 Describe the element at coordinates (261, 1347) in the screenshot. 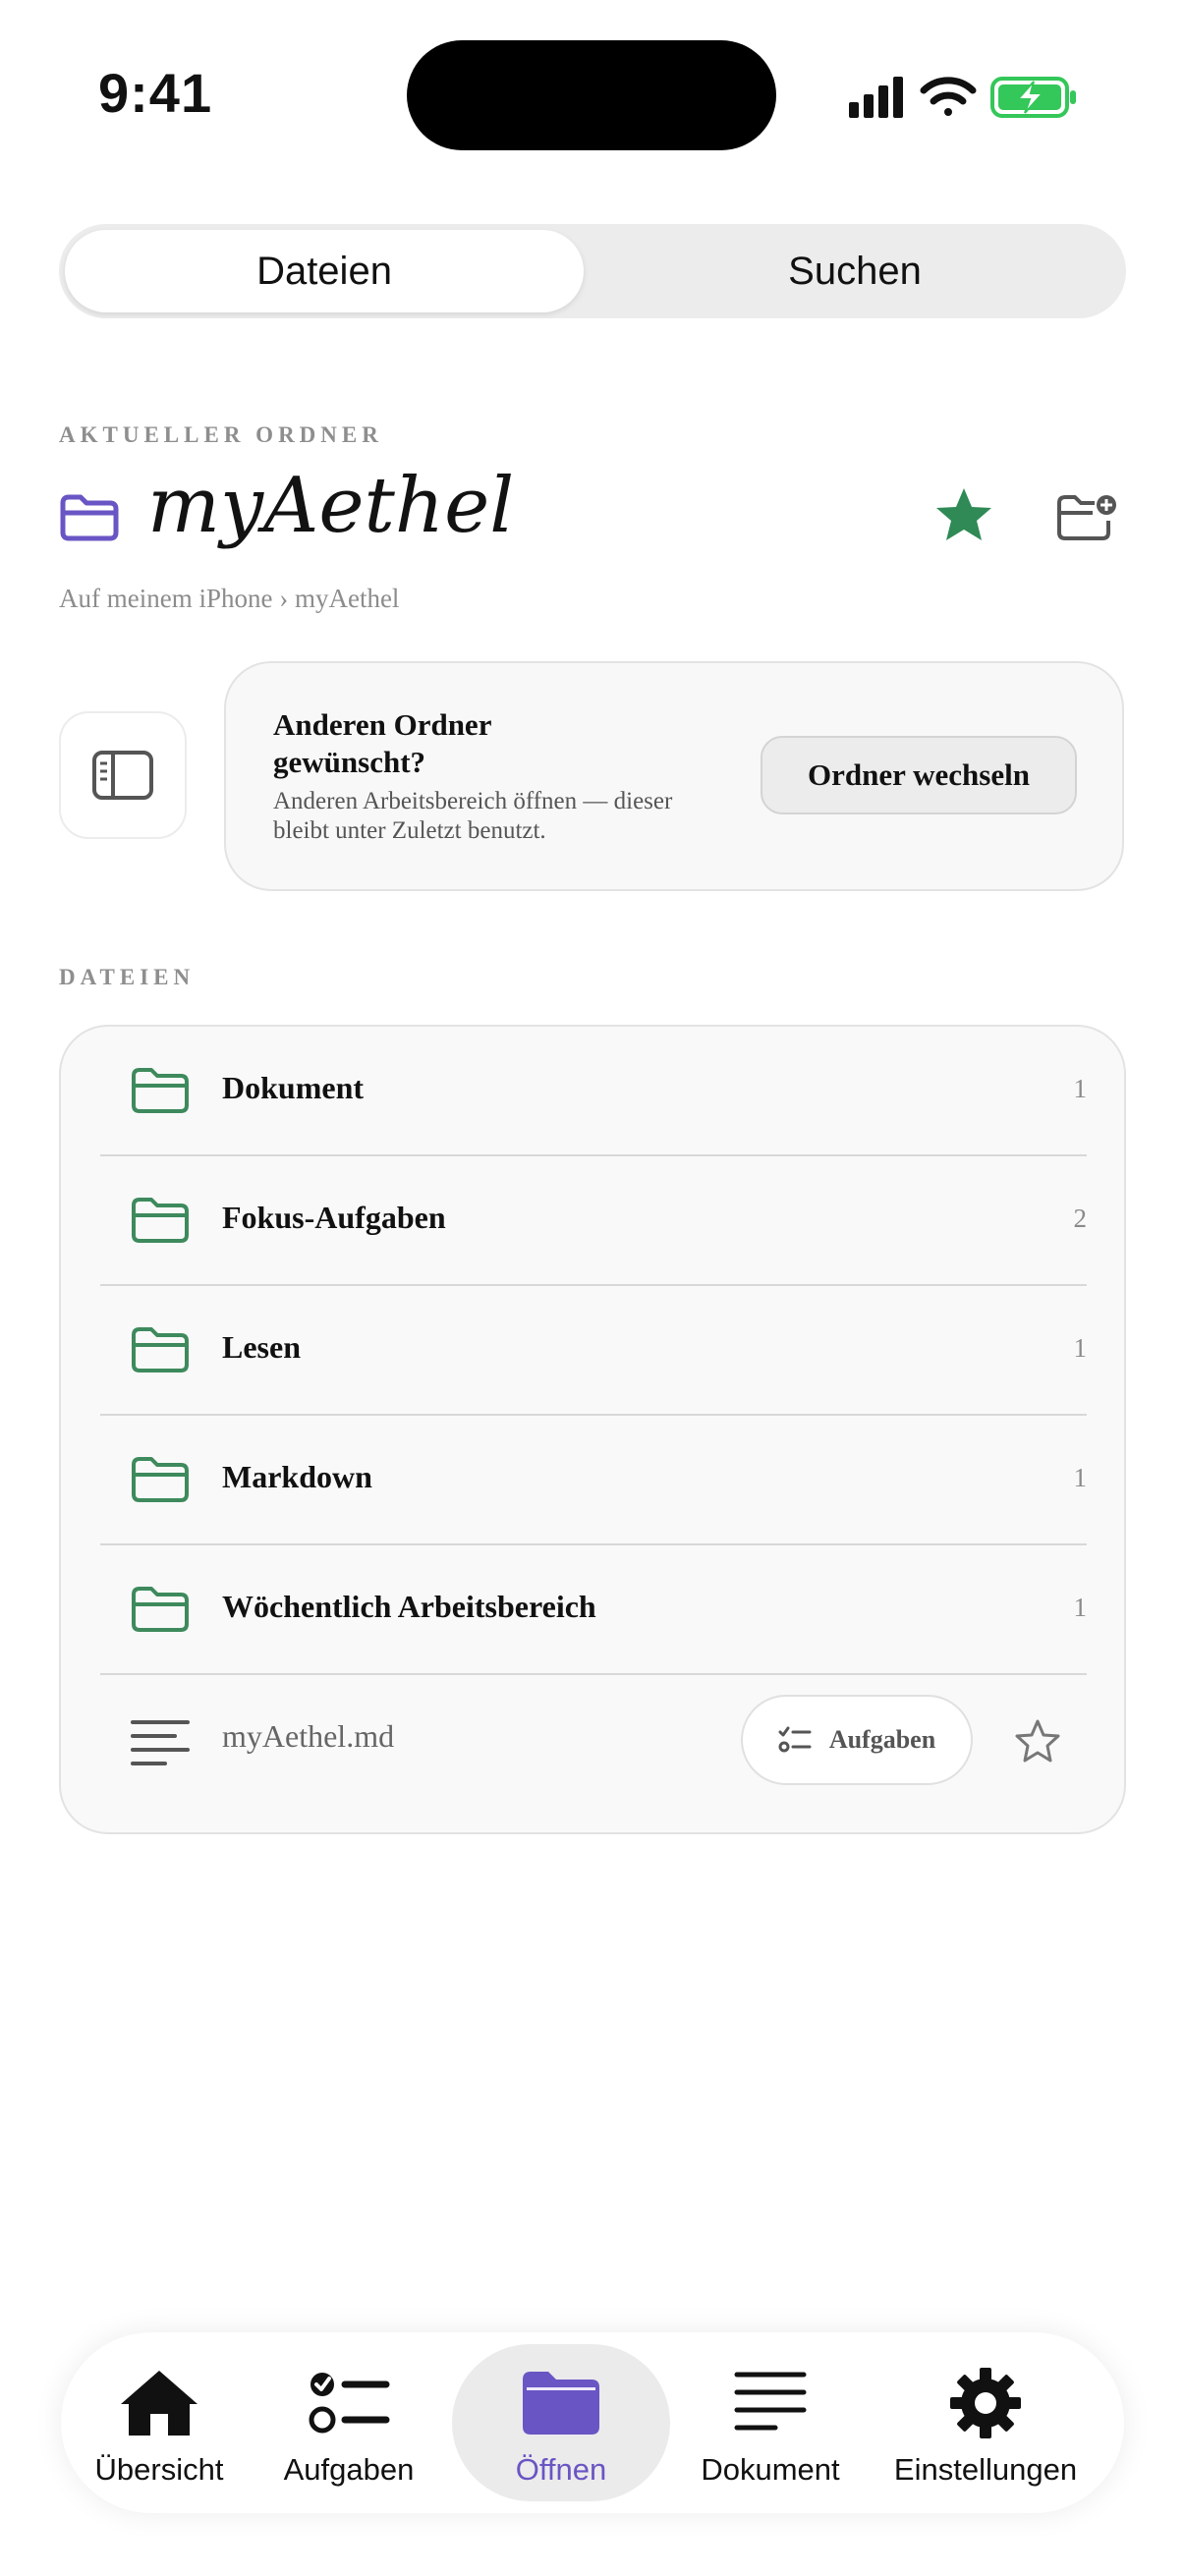

I see `folder-name: Lesen` at that location.